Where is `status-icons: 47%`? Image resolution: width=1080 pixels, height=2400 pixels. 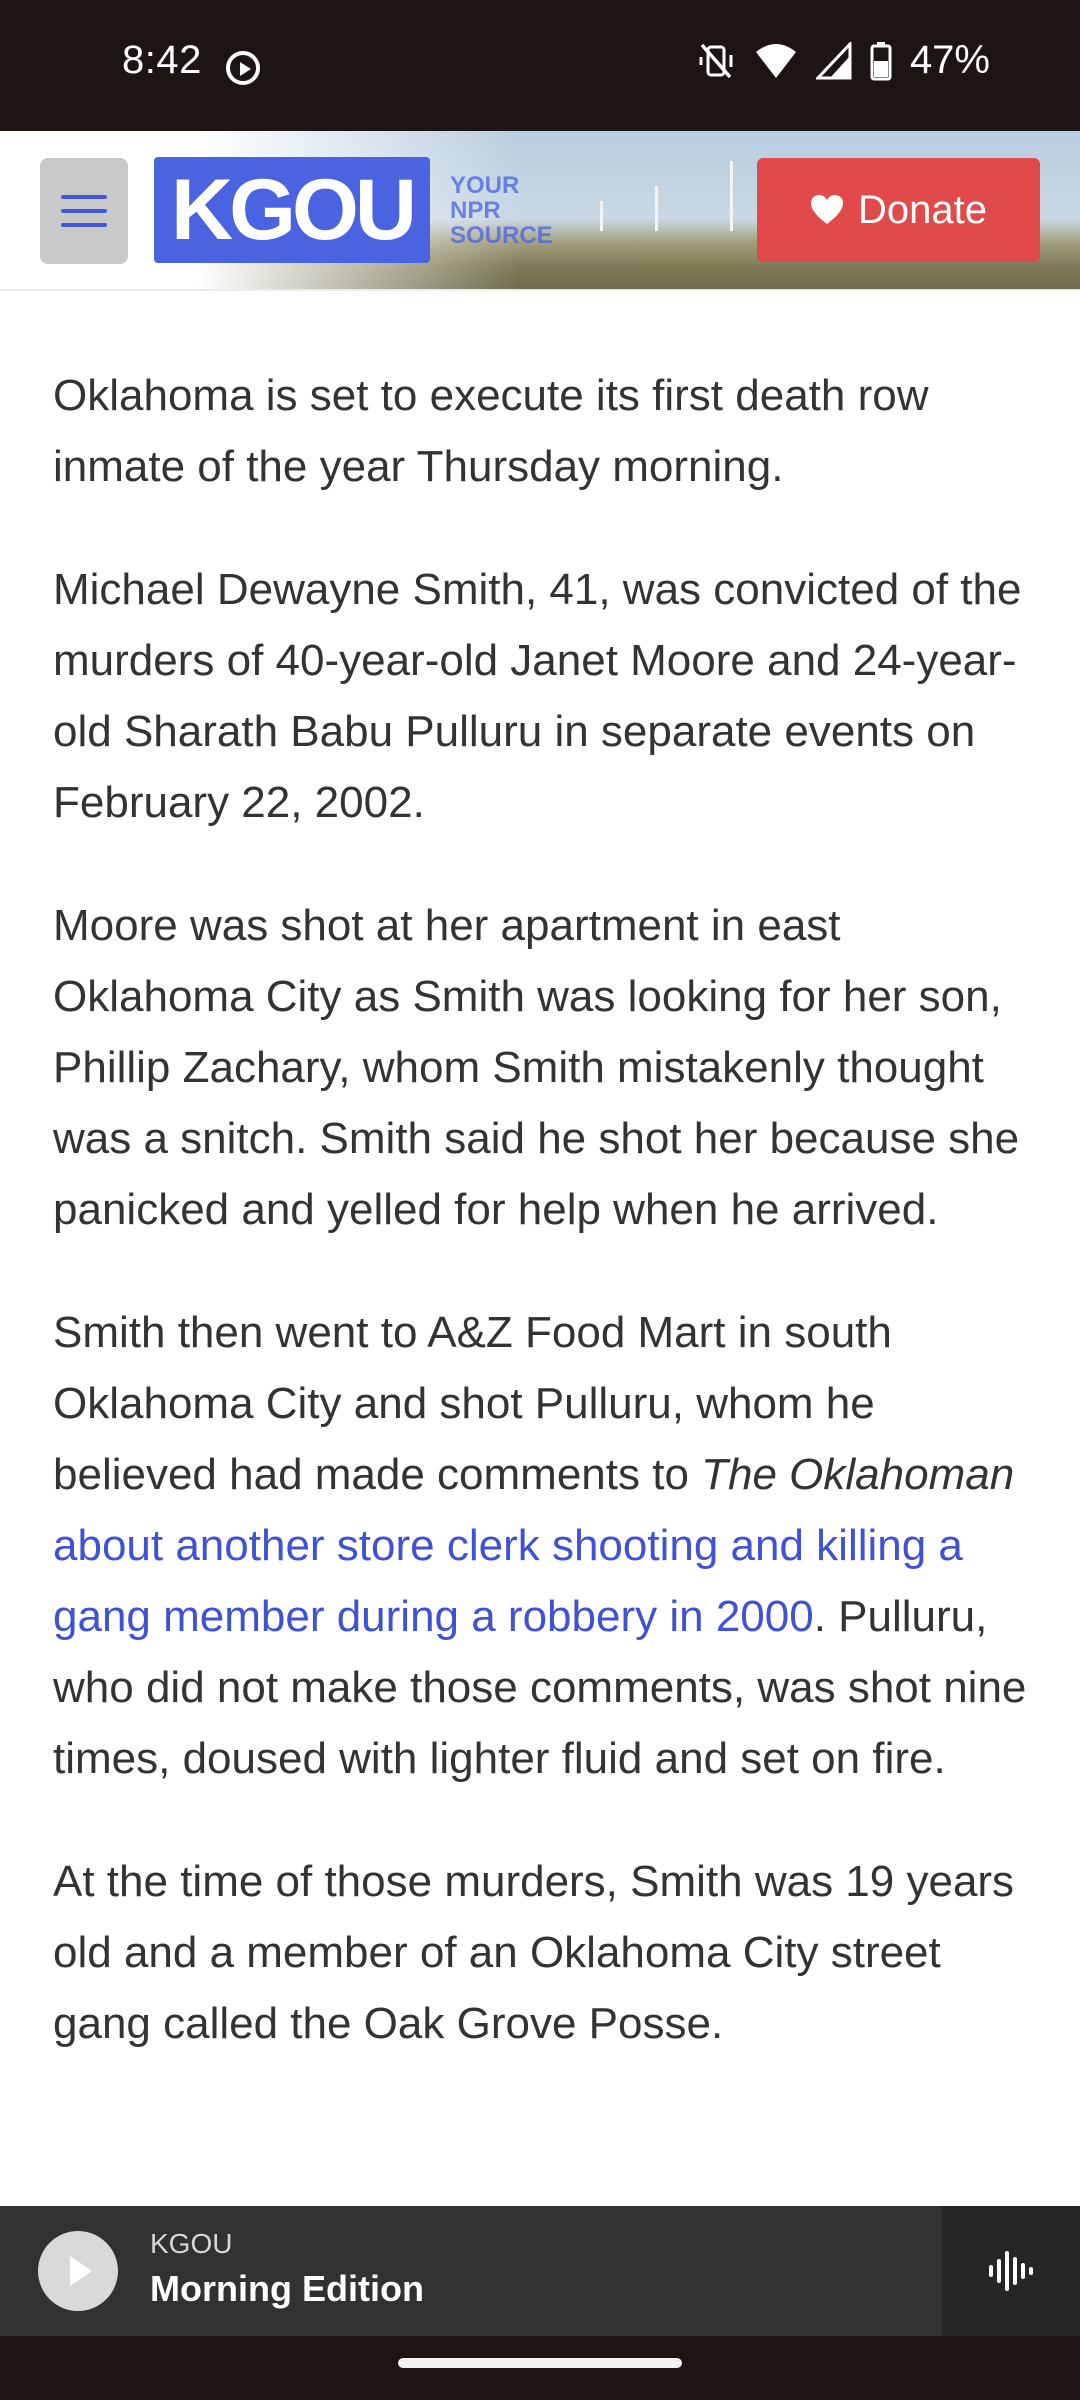 status-icons: 47% is located at coordinates (843, 60).